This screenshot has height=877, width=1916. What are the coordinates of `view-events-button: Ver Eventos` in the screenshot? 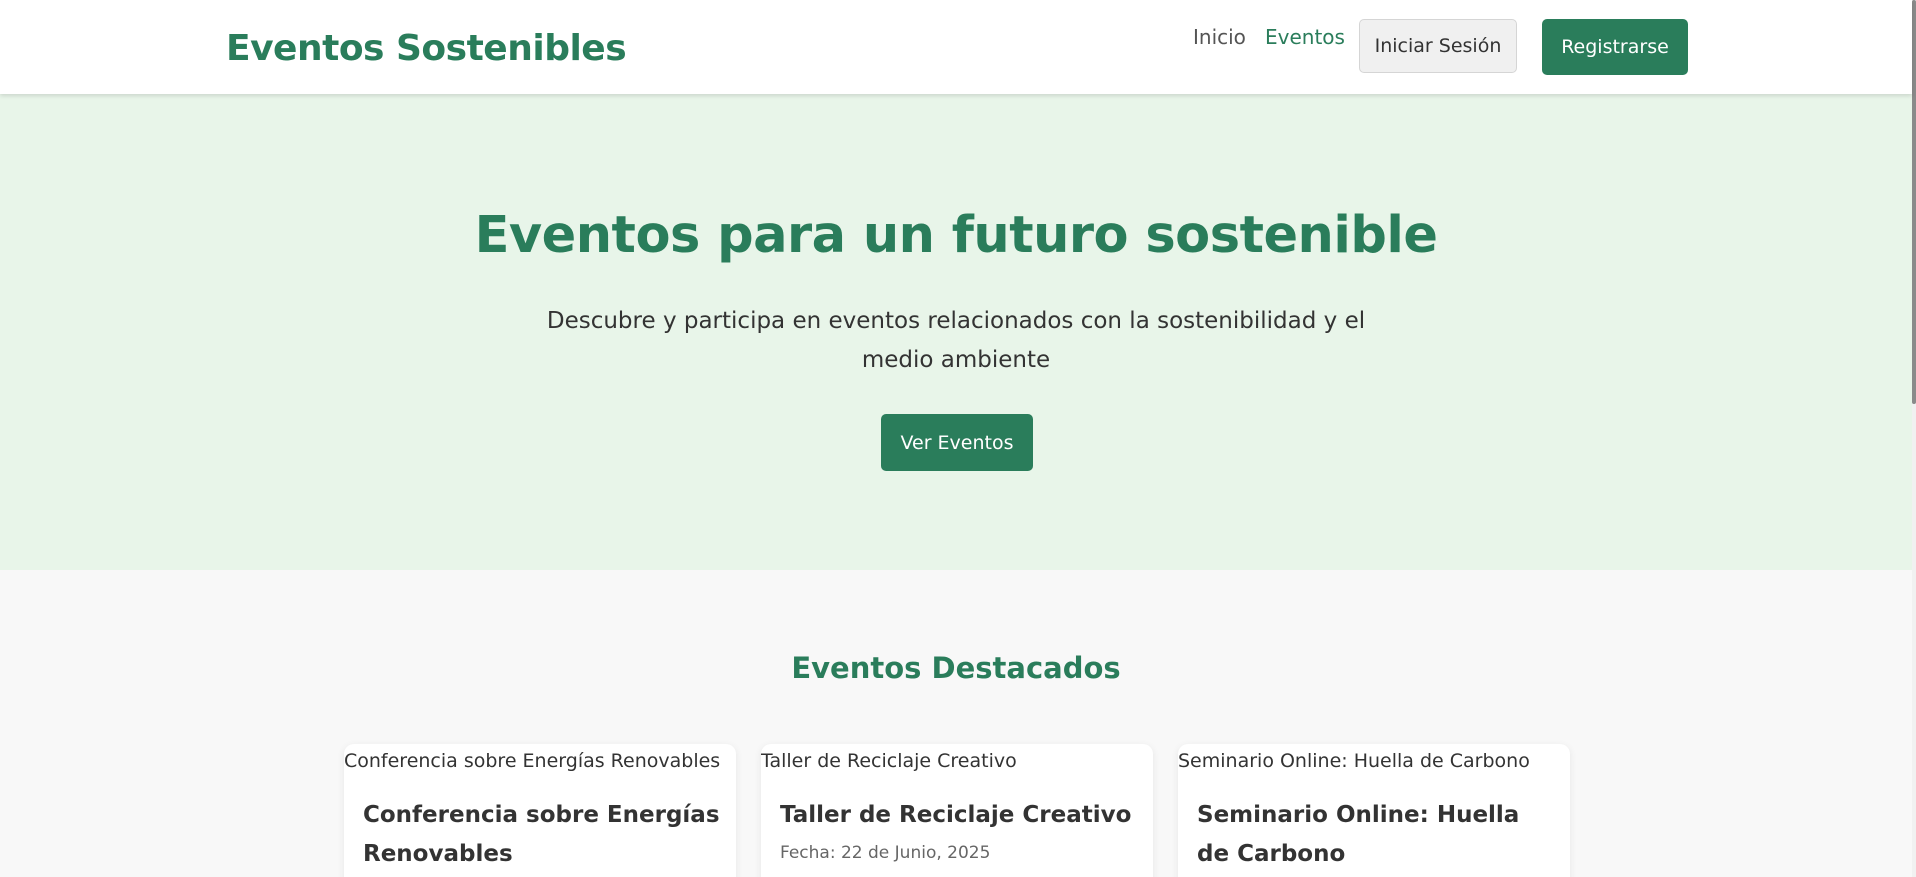 It's located at (957, 442).